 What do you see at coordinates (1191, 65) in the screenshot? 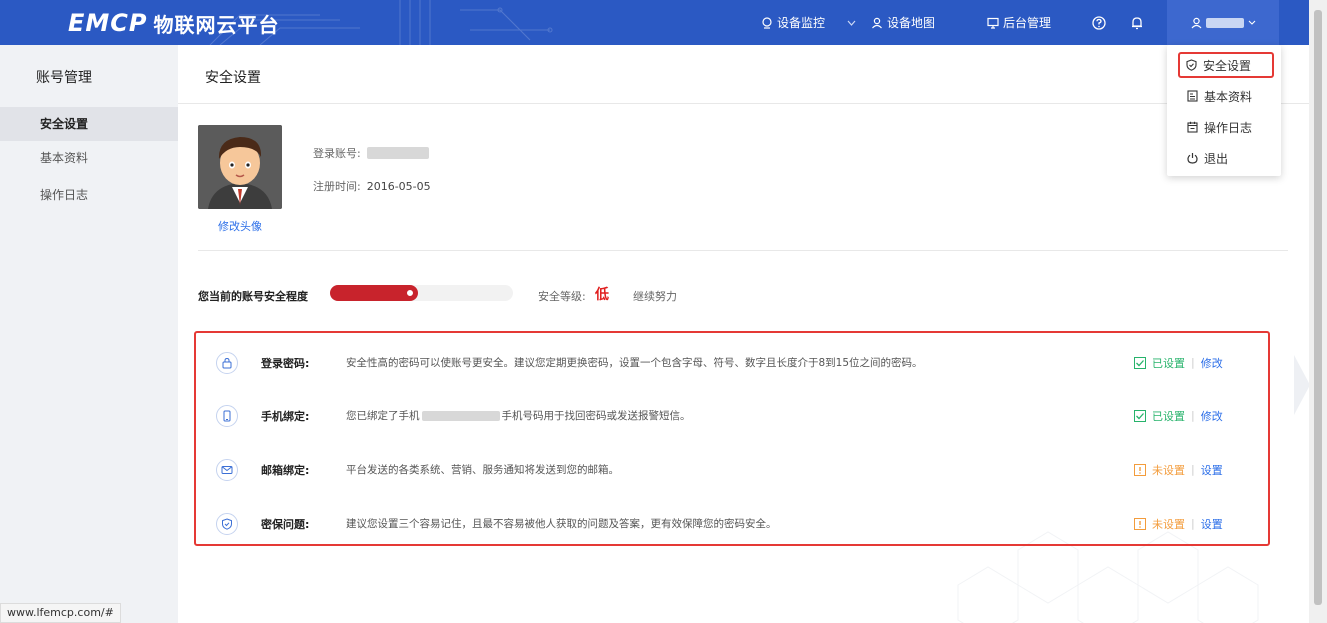
I see `shield-icon` at bounding box center [1191, 65].